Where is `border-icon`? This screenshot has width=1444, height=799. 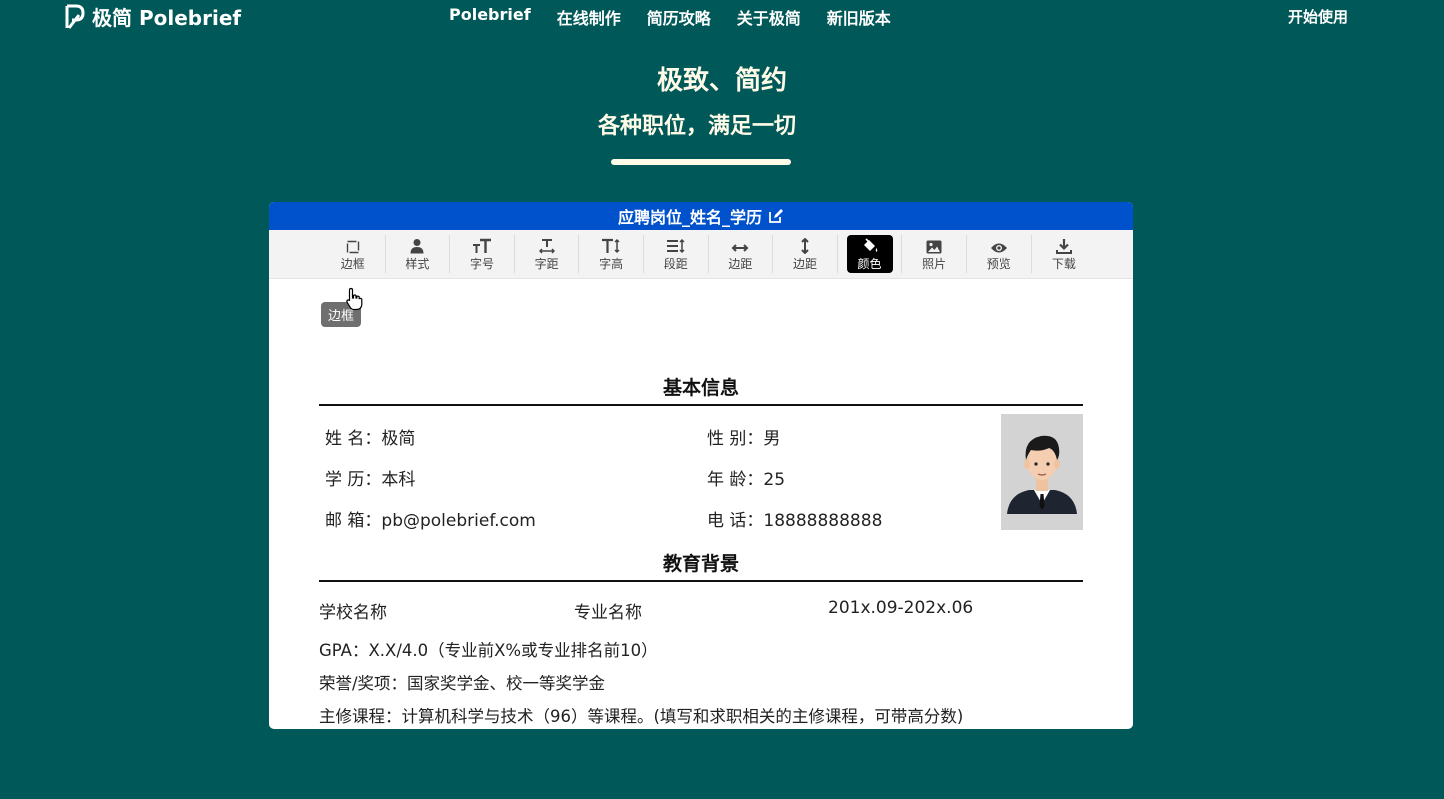
border-icon is located at coordinates (352, 247).